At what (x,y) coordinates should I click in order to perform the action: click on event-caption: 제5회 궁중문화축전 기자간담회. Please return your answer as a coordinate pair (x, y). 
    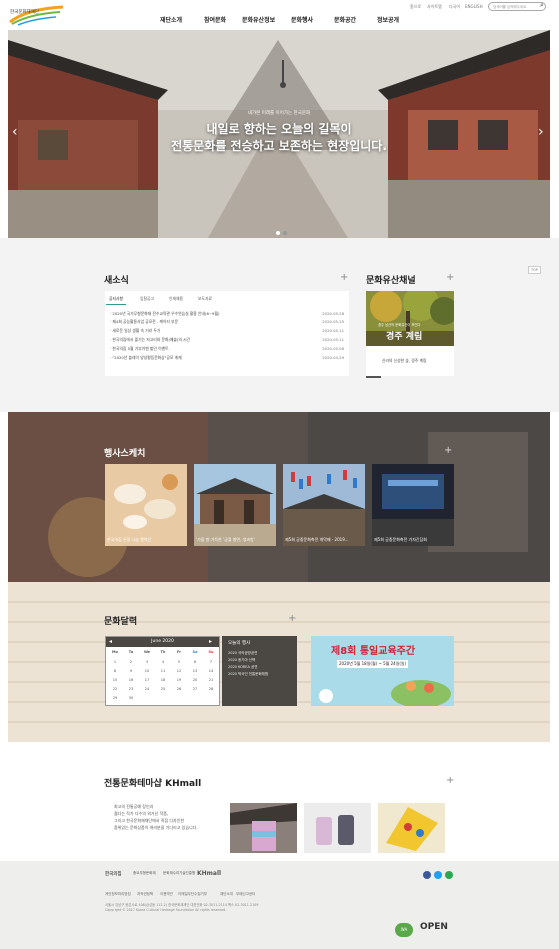
    Looking at the image, I should click on (415, 540).